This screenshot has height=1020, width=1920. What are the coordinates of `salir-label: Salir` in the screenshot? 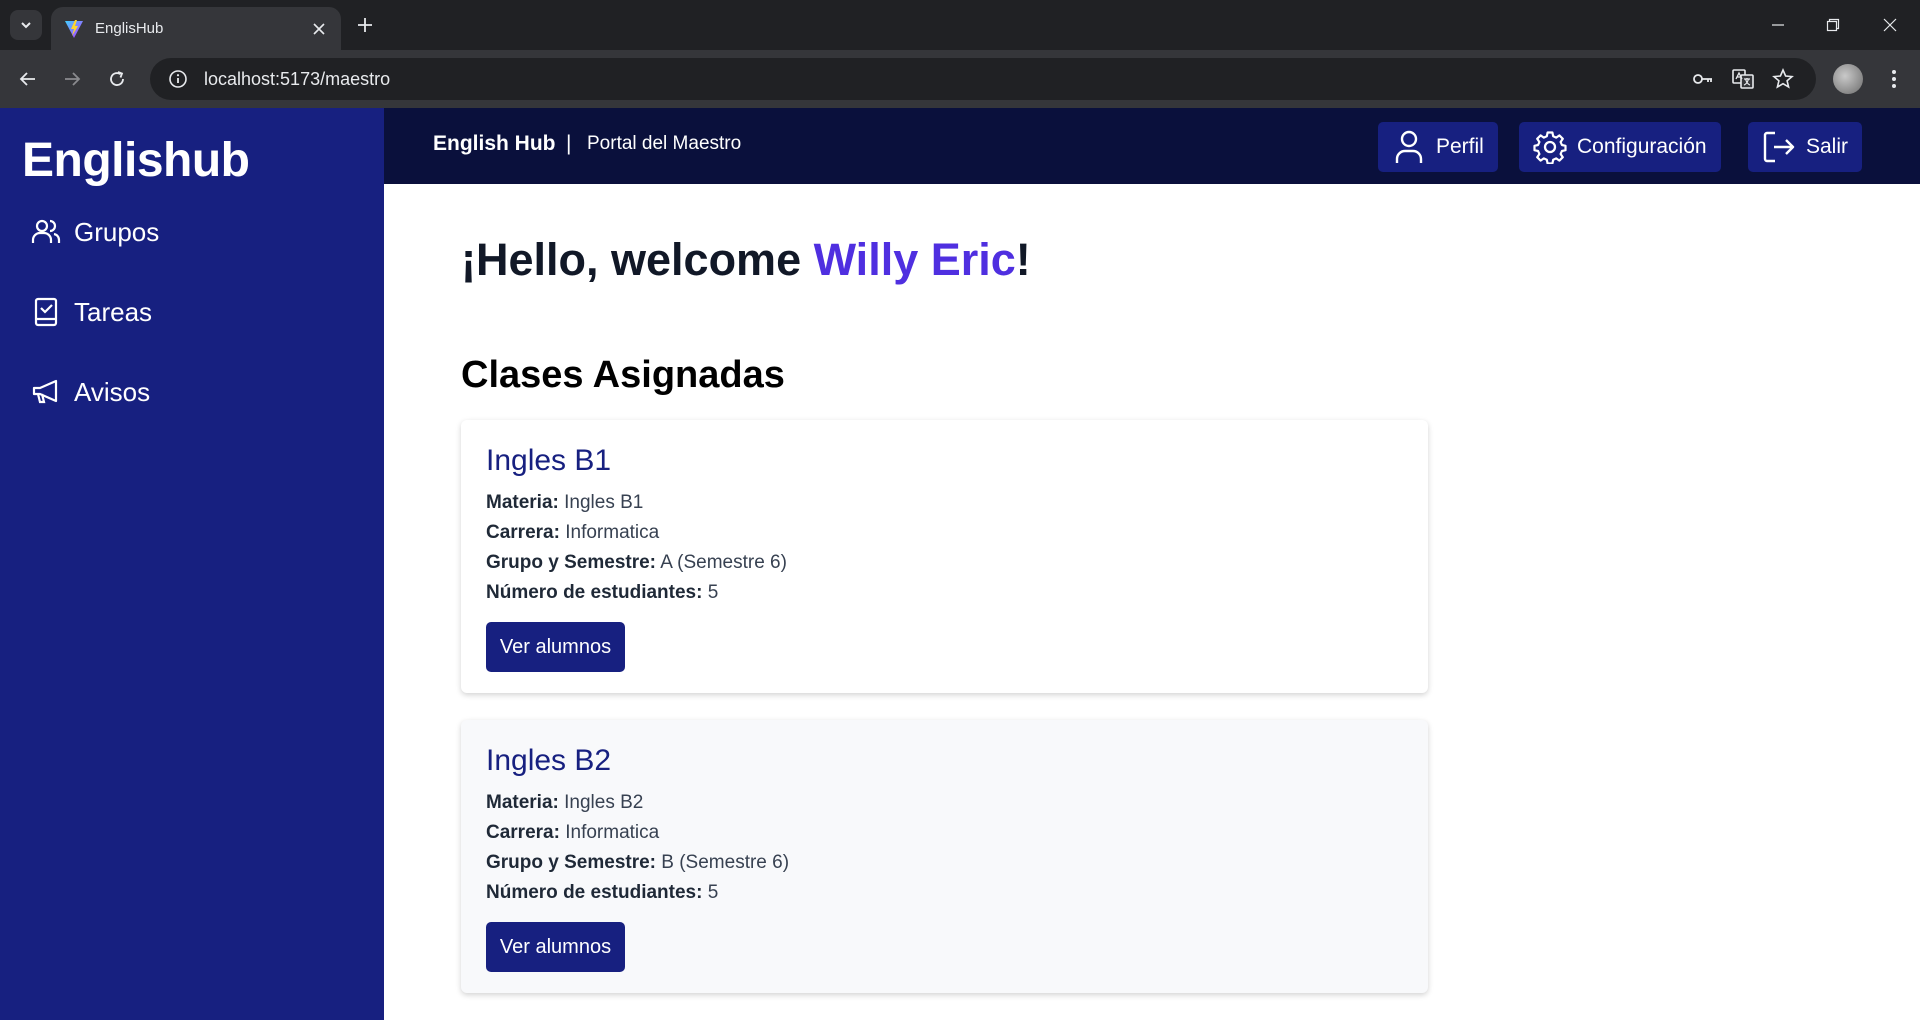 It's located at (1827, 146).